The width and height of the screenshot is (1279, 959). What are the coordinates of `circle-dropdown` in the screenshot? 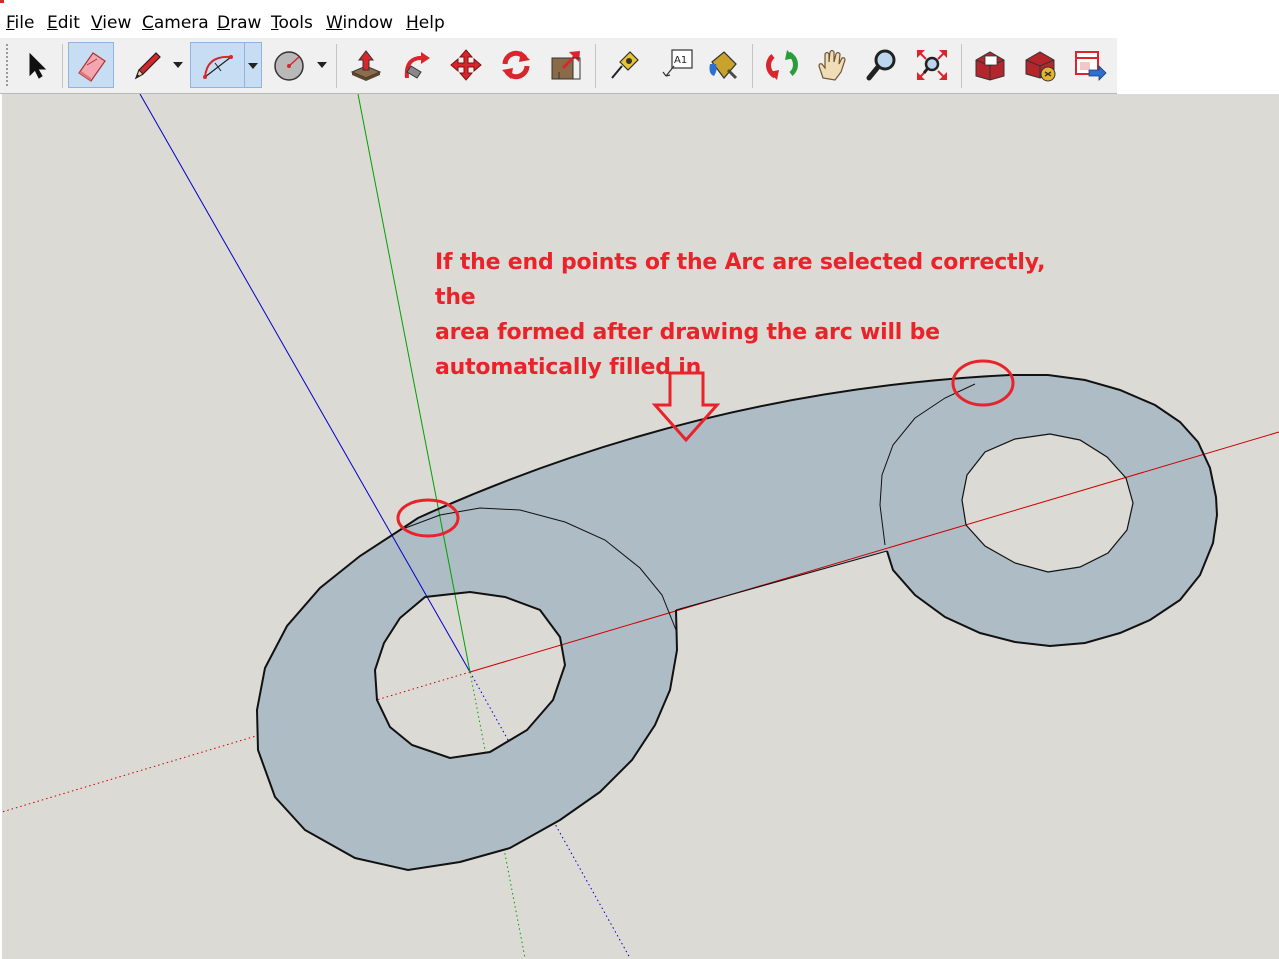 It's located at (322, 65).